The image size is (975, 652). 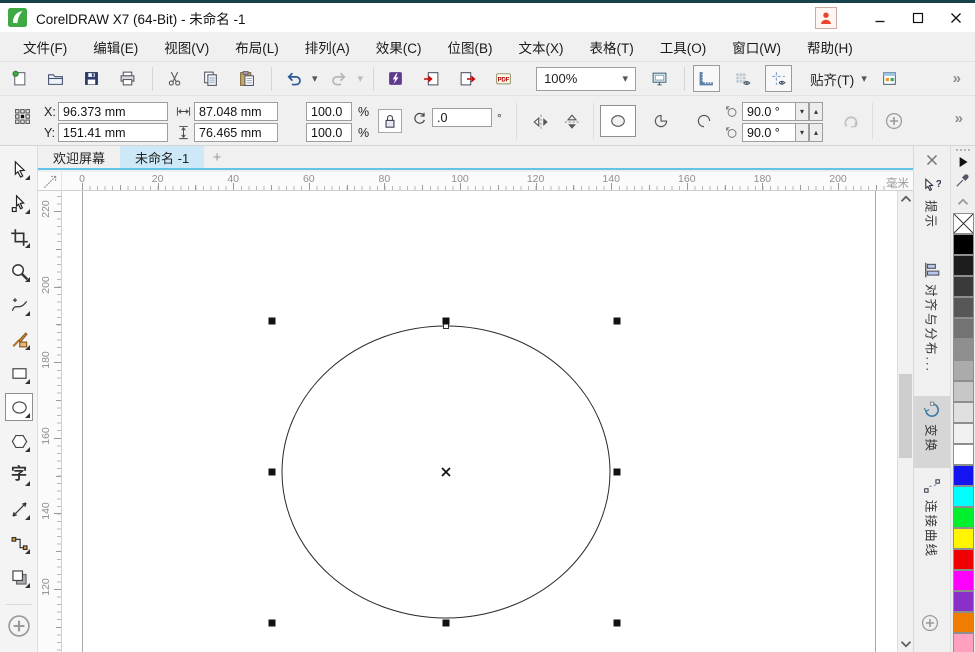 What do you see at coordinates (293, 78) in the screenshot?
I see `undo-button` at bounding box center [293, 78].